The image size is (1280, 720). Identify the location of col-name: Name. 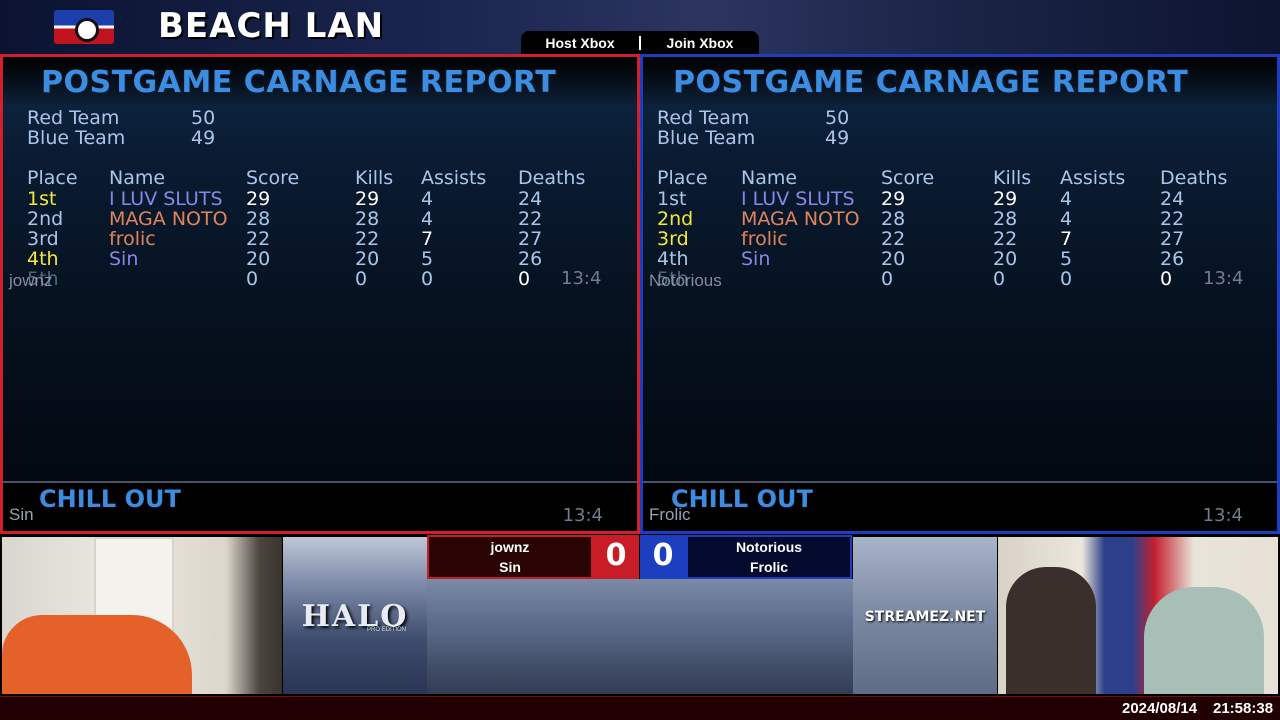
(137, 178).